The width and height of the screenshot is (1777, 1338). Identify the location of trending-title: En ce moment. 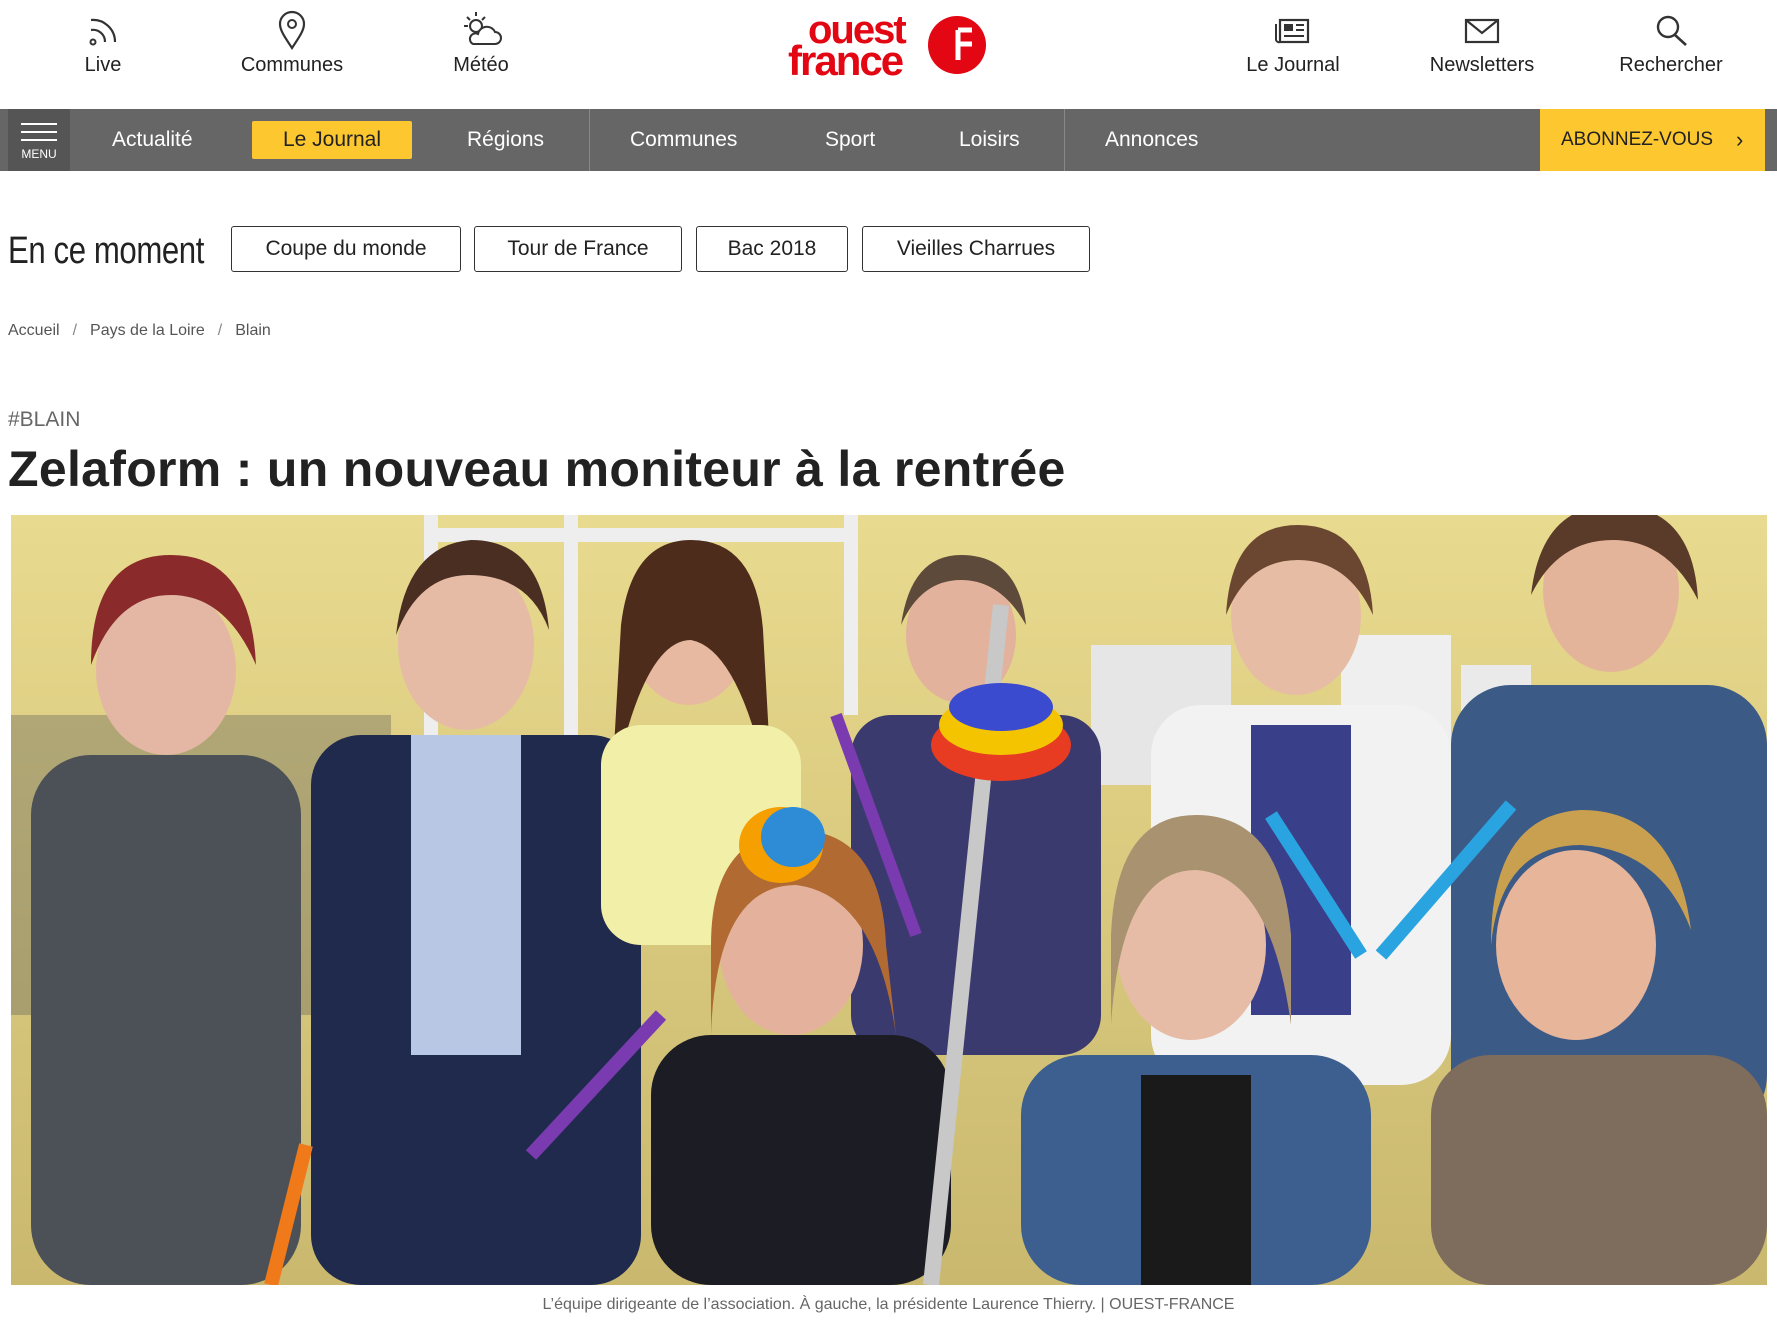
(106, 251).